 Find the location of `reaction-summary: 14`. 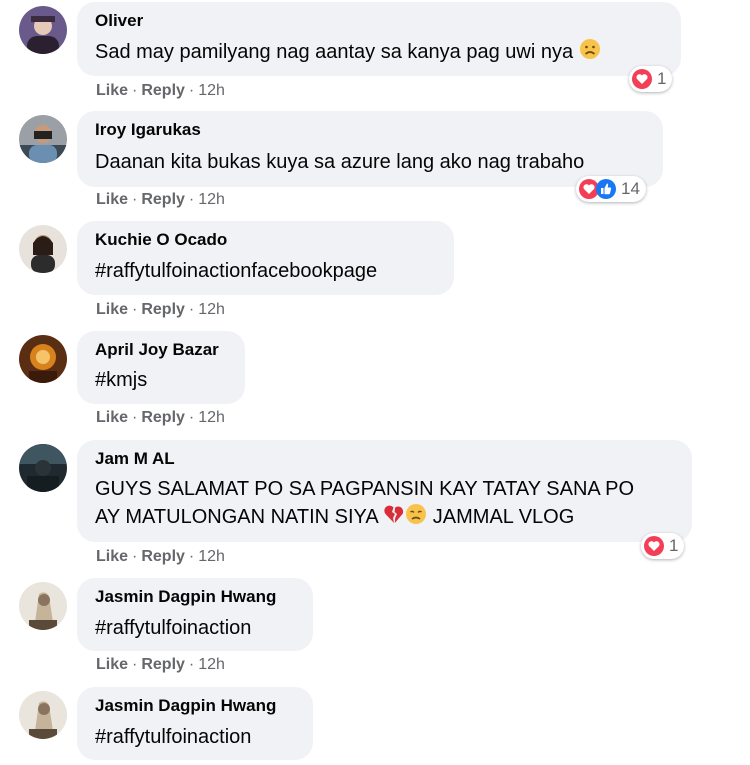

reaction-summary: 14 is located at coordinates (611, 189).